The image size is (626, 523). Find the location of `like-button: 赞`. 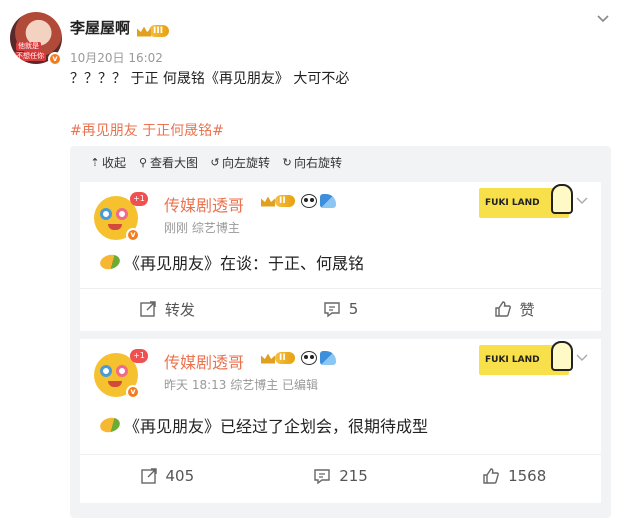

like-button: 赞 is located at coordinates (514, 309).